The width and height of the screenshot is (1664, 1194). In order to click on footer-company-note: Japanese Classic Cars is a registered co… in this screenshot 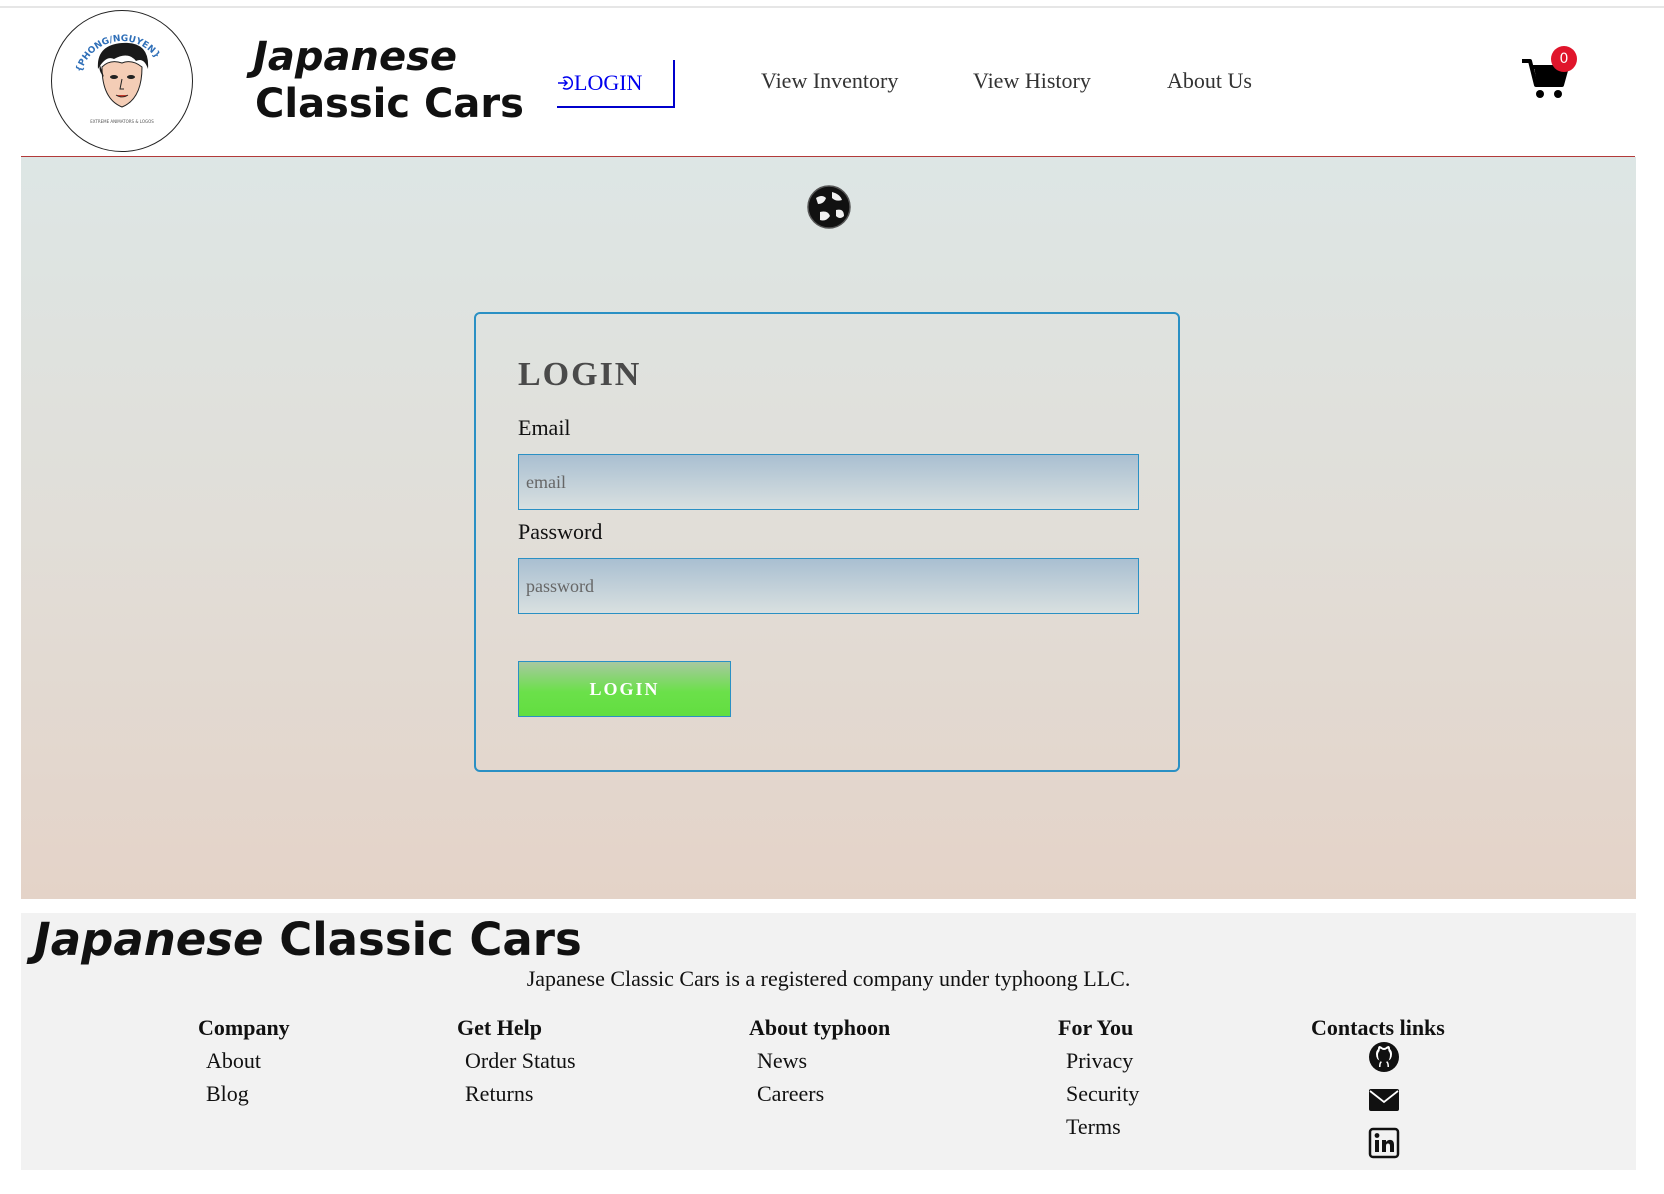, I will do `click(828, 978)`.